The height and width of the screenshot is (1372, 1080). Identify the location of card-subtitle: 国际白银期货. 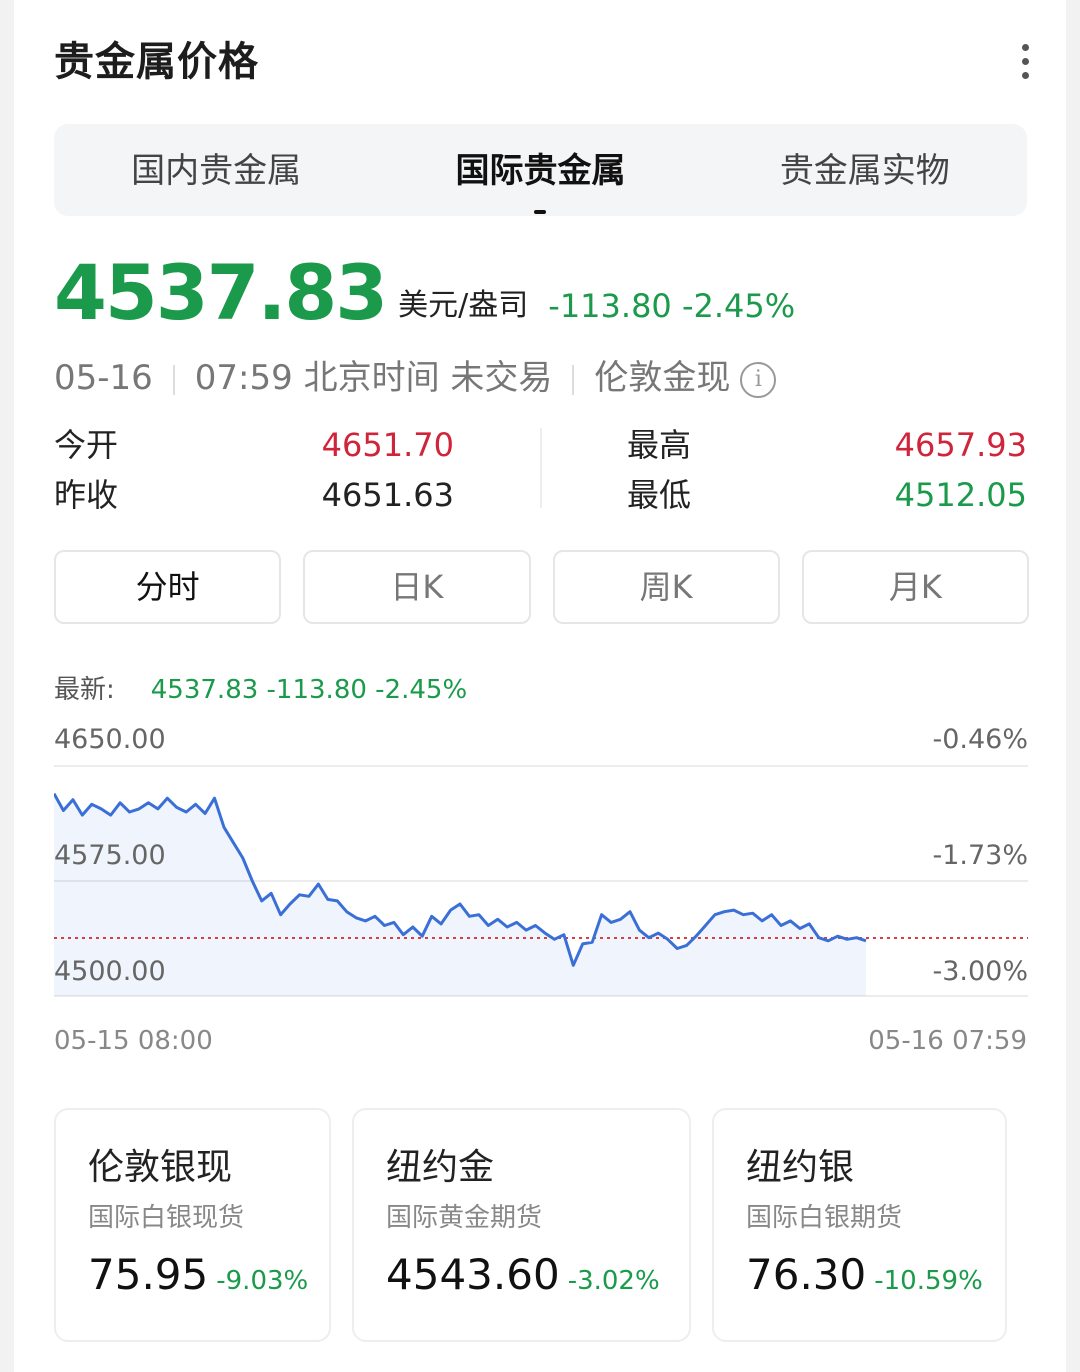
(824, 1218).